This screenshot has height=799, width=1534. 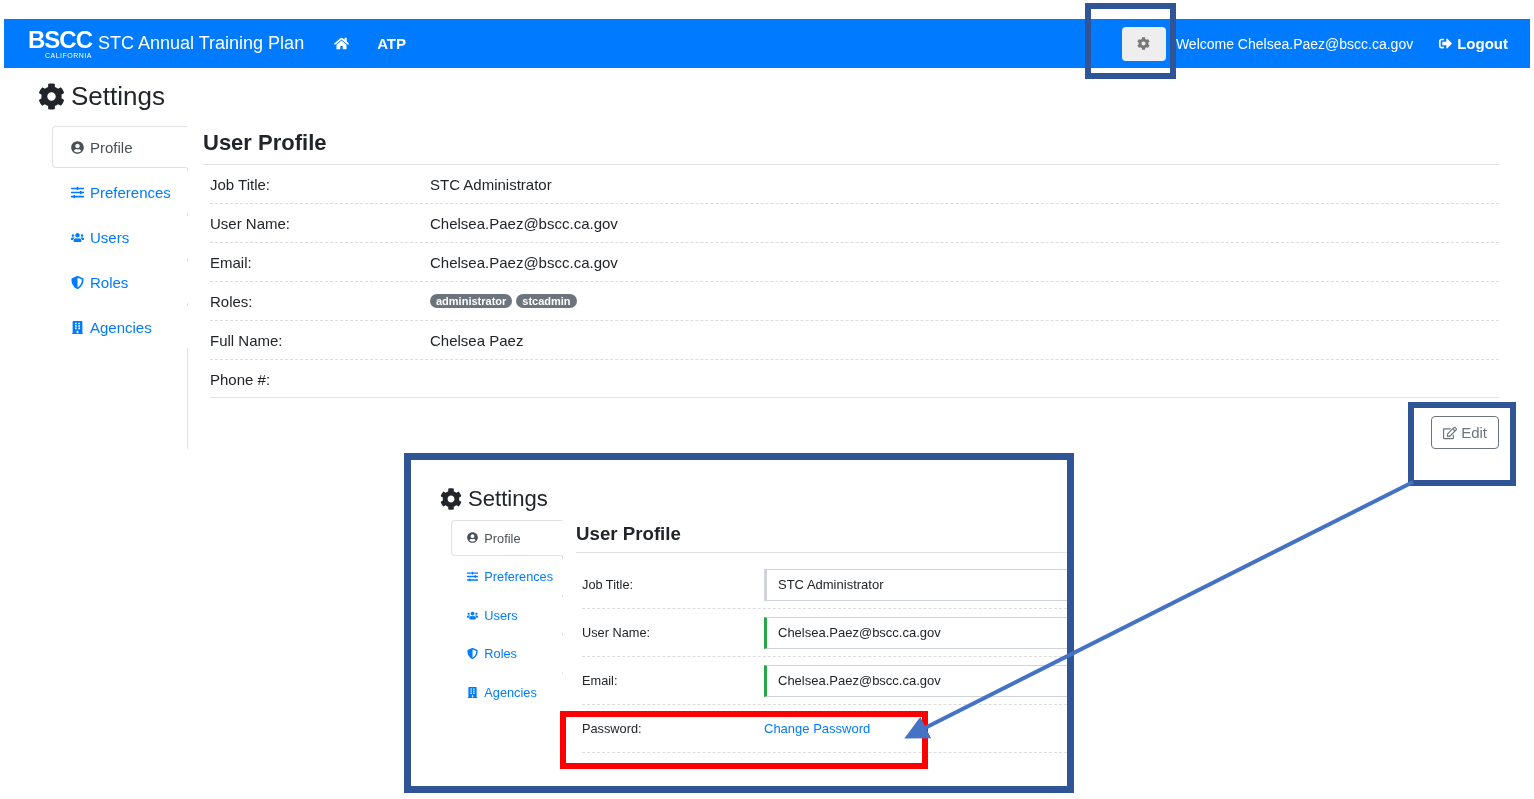 I want to click on logout-link: Logout, so click(x=1473, y=43).